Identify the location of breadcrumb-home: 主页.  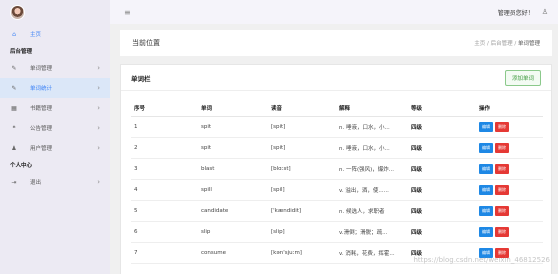
(479, 44).